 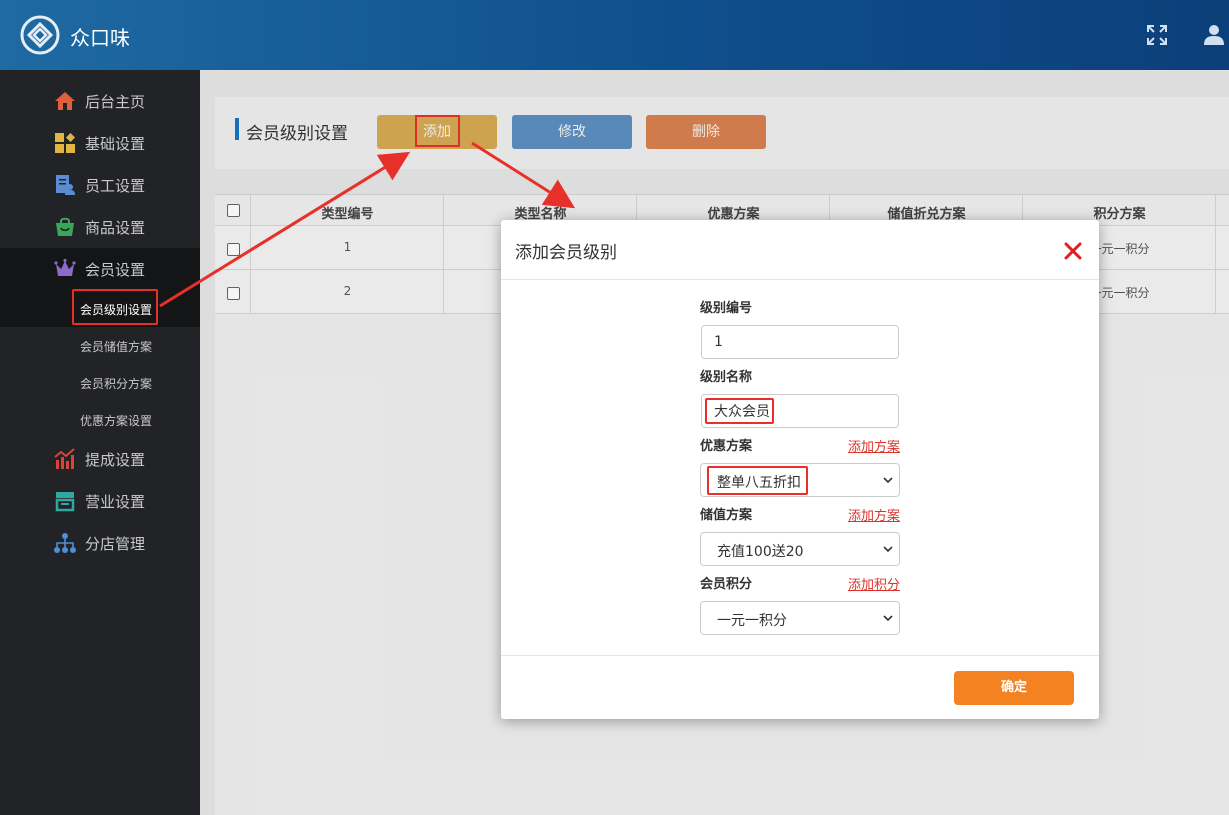 I want to click on level-name-label: 级别名称, so click(x=726, y=377).